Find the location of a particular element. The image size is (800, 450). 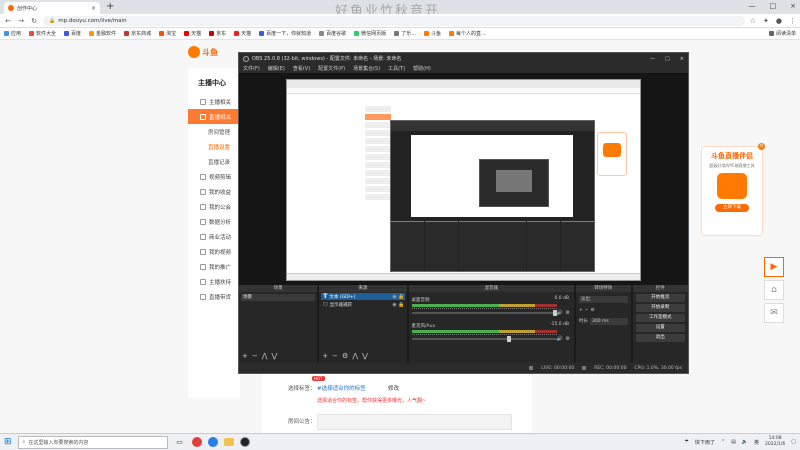

home-icon: ⌂ is located at coordinates (774, 290).